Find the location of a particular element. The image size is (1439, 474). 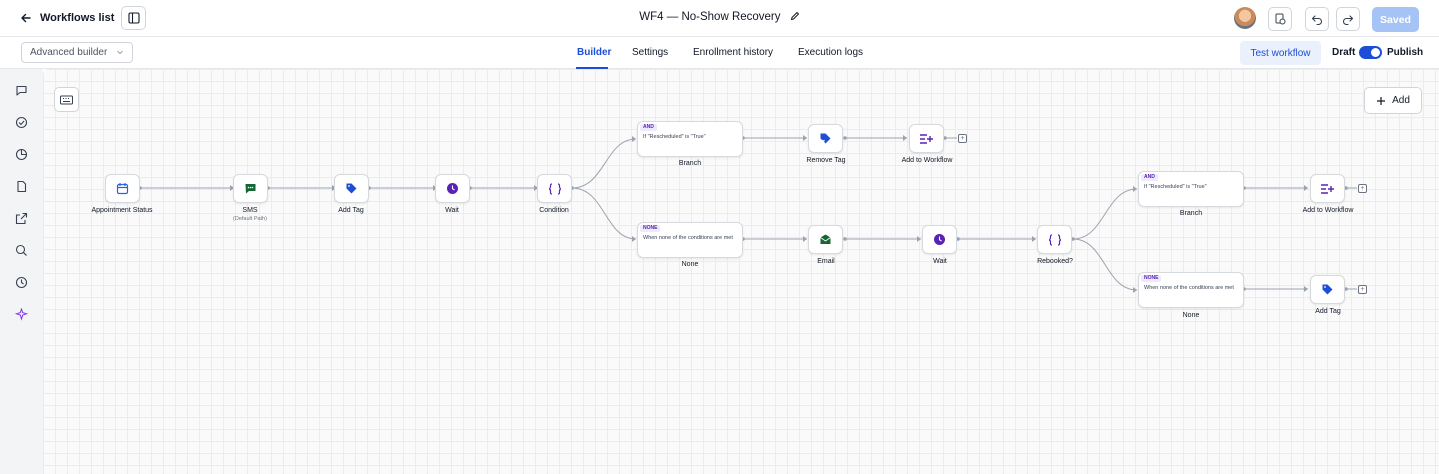

node-condition is located at coordinates (554, 188).